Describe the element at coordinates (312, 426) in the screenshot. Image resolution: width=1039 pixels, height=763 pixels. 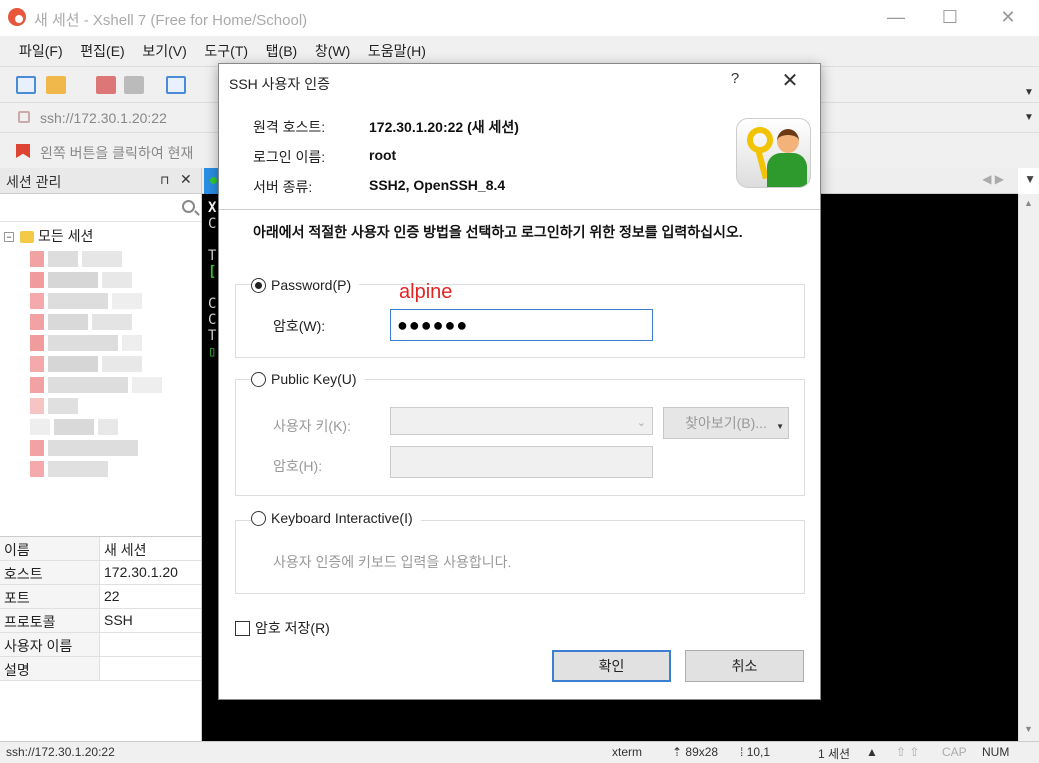
I see `user-key-label: 사용자 키(K):` at that location.